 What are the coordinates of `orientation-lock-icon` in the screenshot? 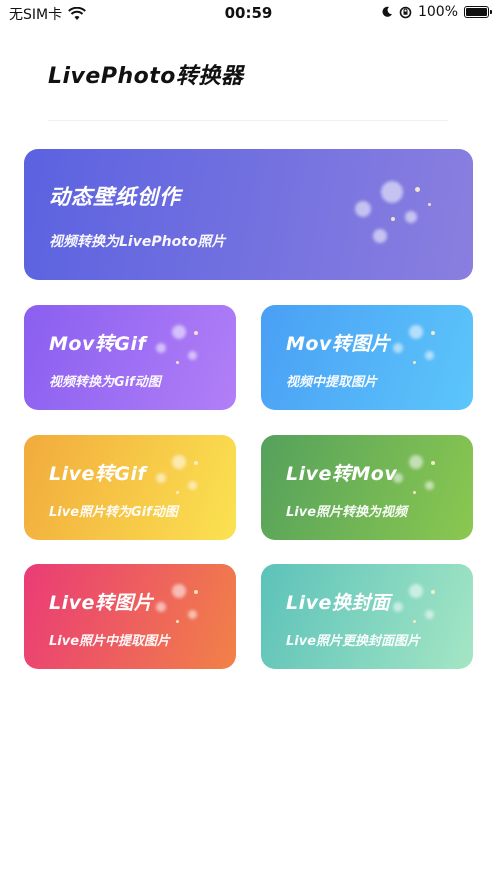 It's located at (405, 12).